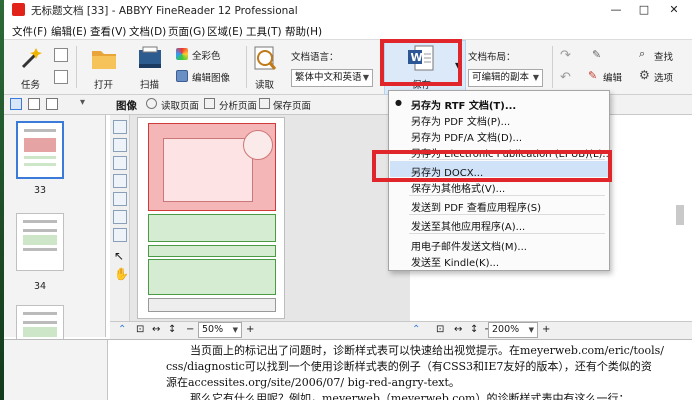 Image resolution: width=692 pixels, height=400 pixels. Describe the element at coordinates (492, 57) in the screenshot. I see `layout-label: 文档布局：` at that location.